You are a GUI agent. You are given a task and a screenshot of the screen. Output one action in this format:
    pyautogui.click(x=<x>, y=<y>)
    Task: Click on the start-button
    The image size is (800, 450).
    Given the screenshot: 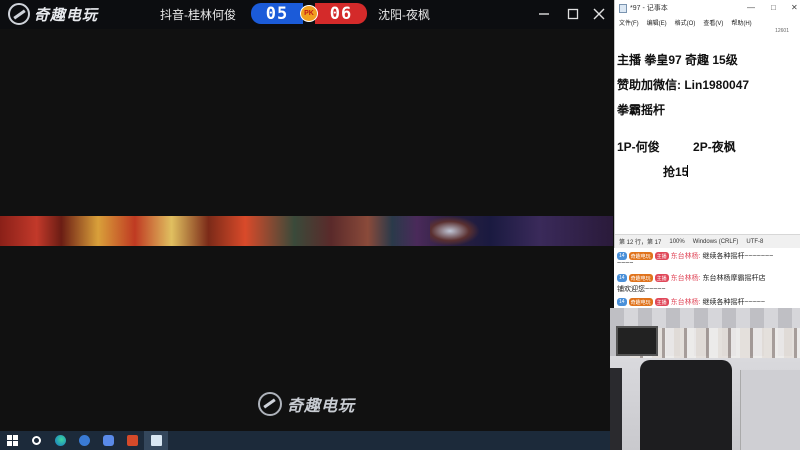 What is the action you would take?
    pyautogui.click(x=12, y=440)
    